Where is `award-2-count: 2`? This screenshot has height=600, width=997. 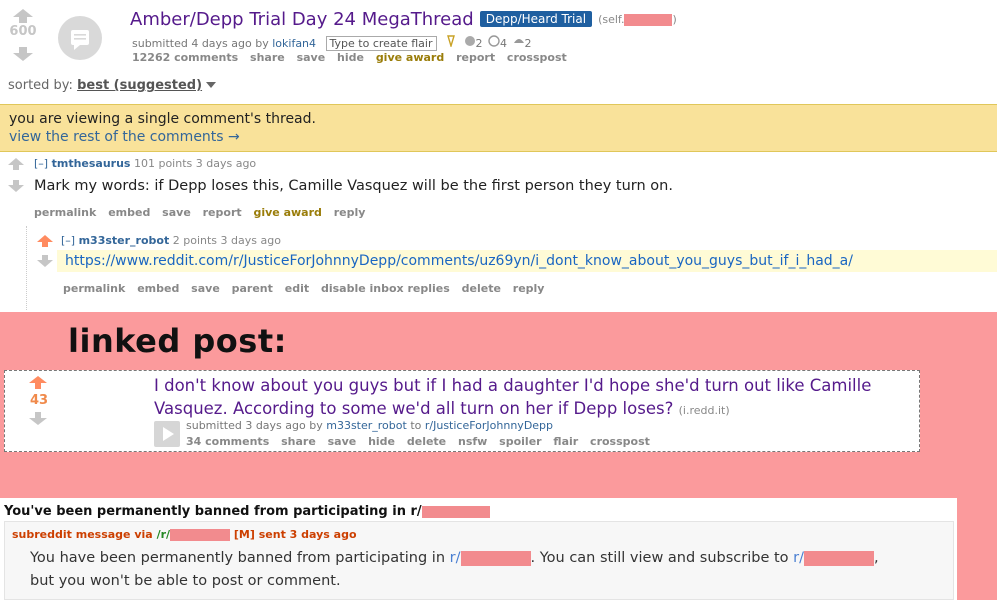
award-2-count: 2 is located at coordinates (479, 43).